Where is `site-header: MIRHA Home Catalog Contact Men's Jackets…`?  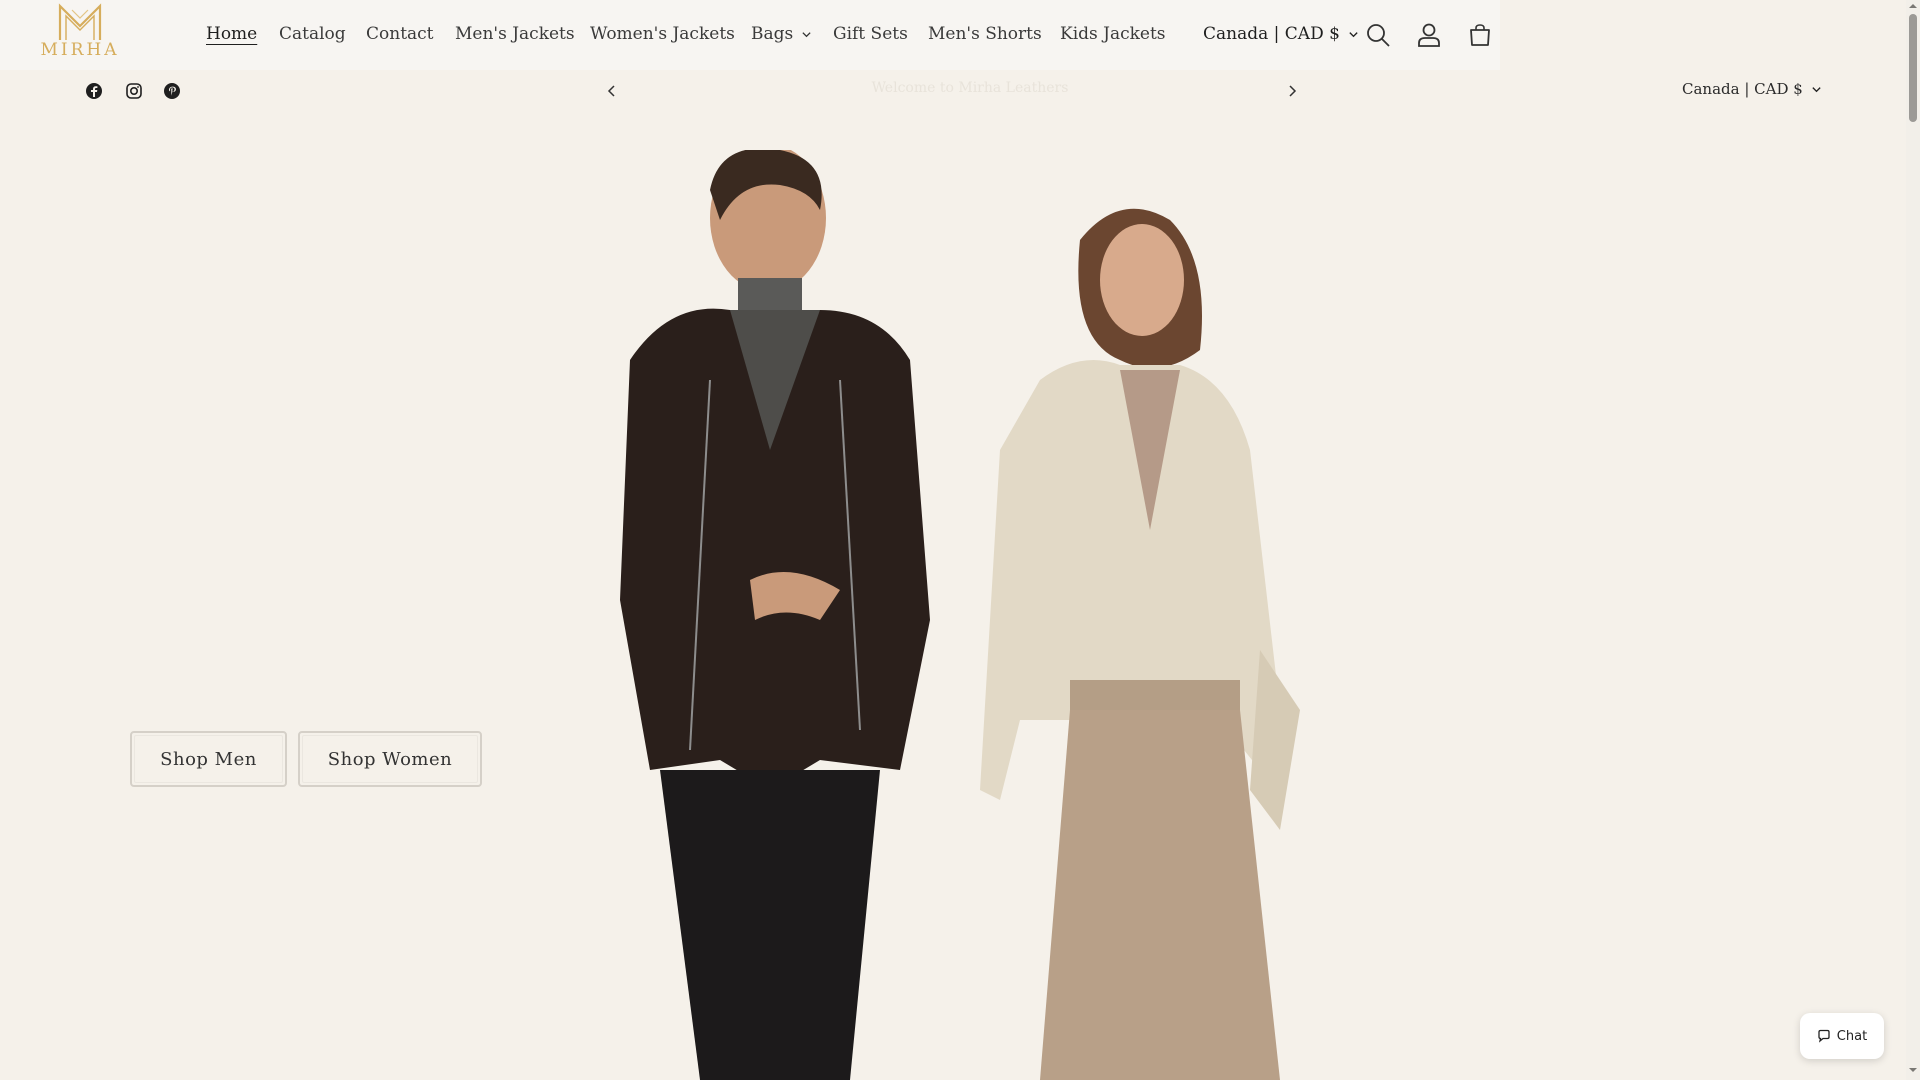 site-header: MIRHA Home Catalog Contact Men's Jackets… is located at coordinates (750, 35).